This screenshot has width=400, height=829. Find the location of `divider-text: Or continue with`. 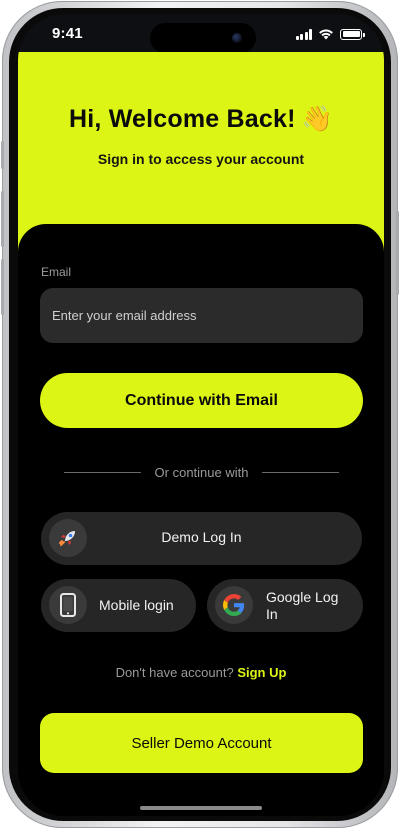

divider-text: Or continue with is located at coordinates (201, 472).